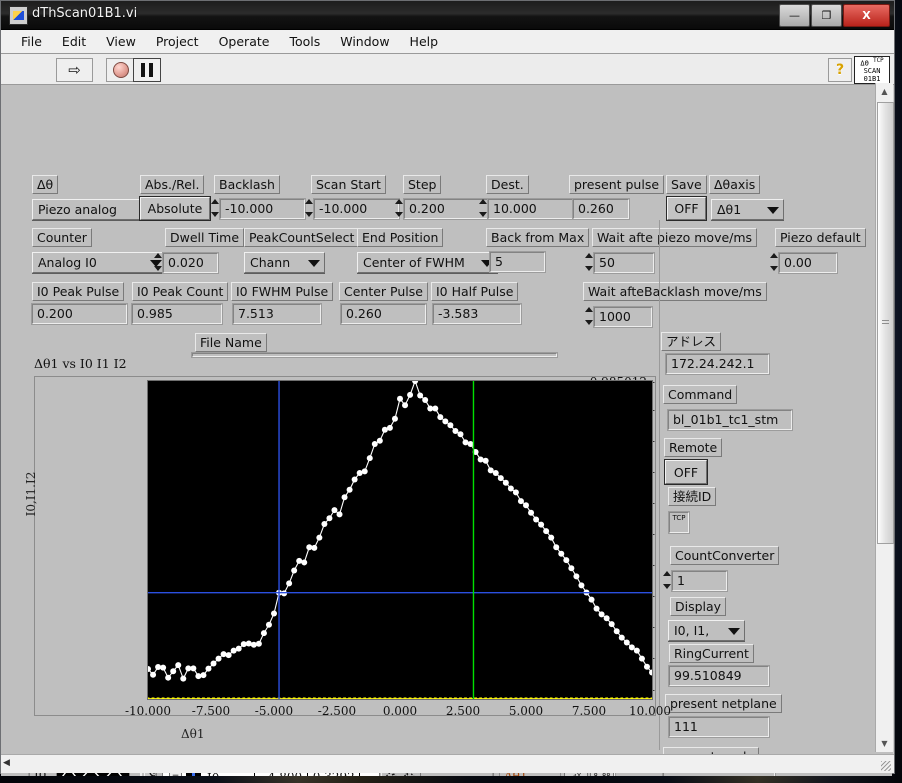  What do you see at coordinates (617, 184) in the screenshot?
I see `label-present-pulse: present pulse` at bounding box center [617, 184].